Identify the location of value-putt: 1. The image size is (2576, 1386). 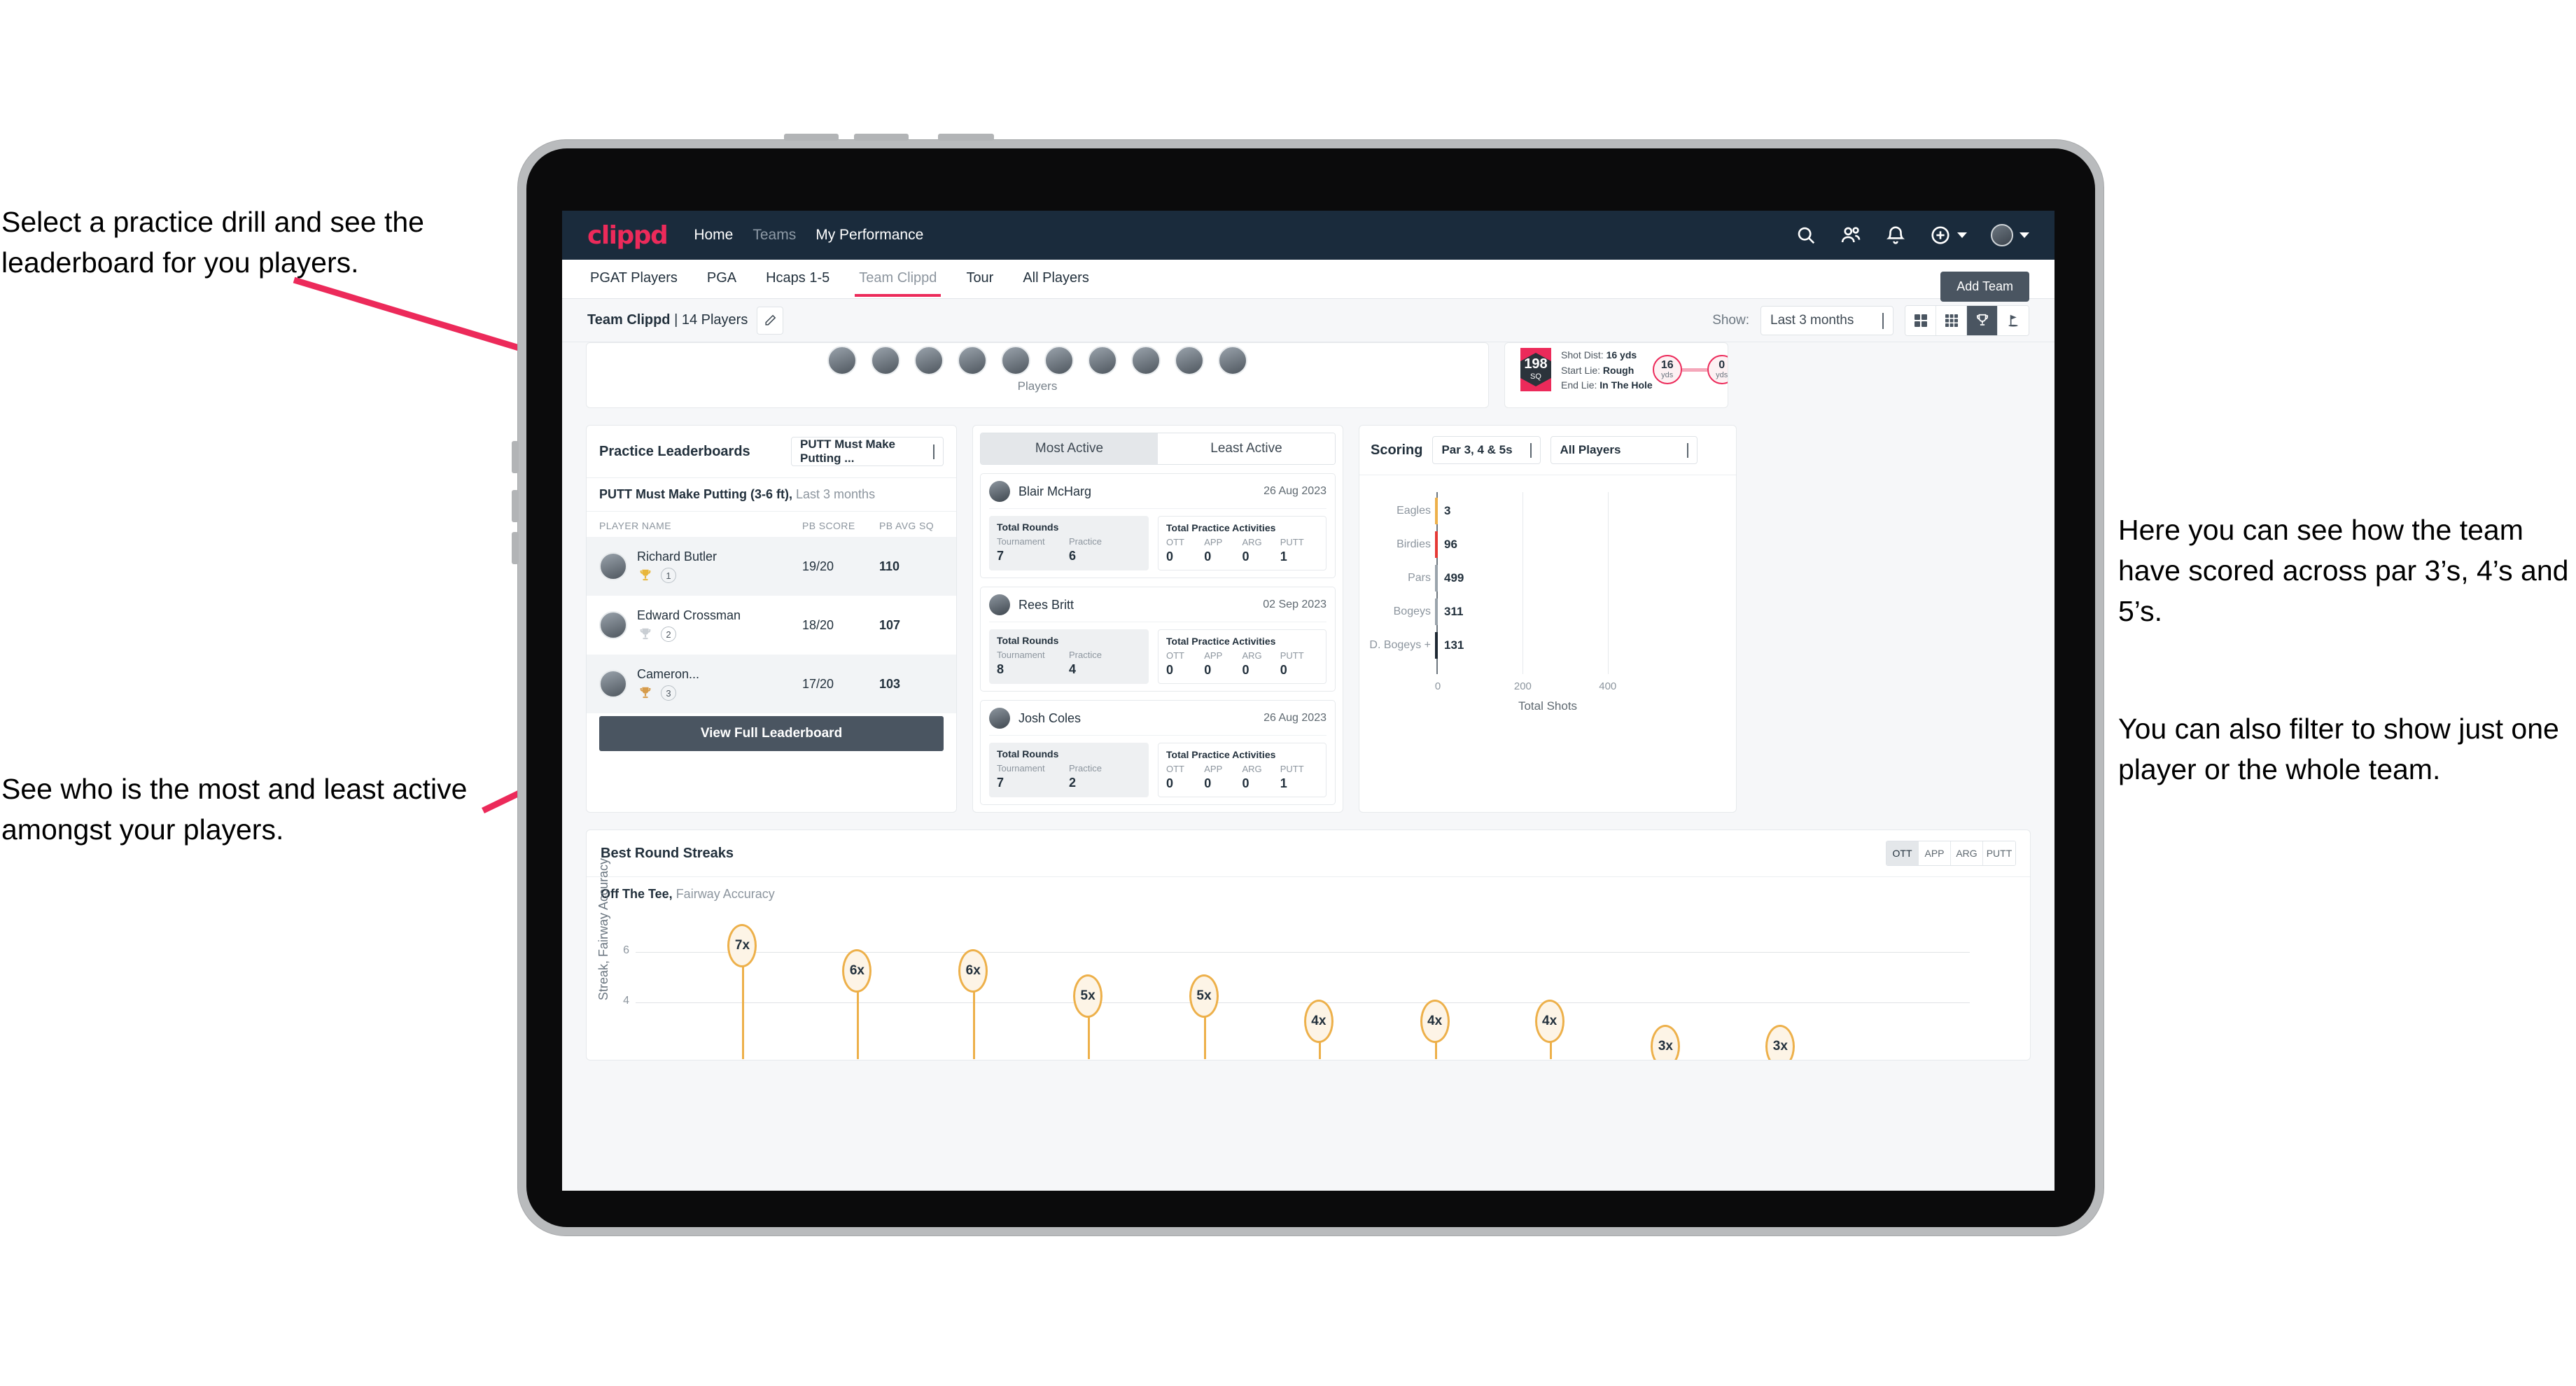
(1283, 783).